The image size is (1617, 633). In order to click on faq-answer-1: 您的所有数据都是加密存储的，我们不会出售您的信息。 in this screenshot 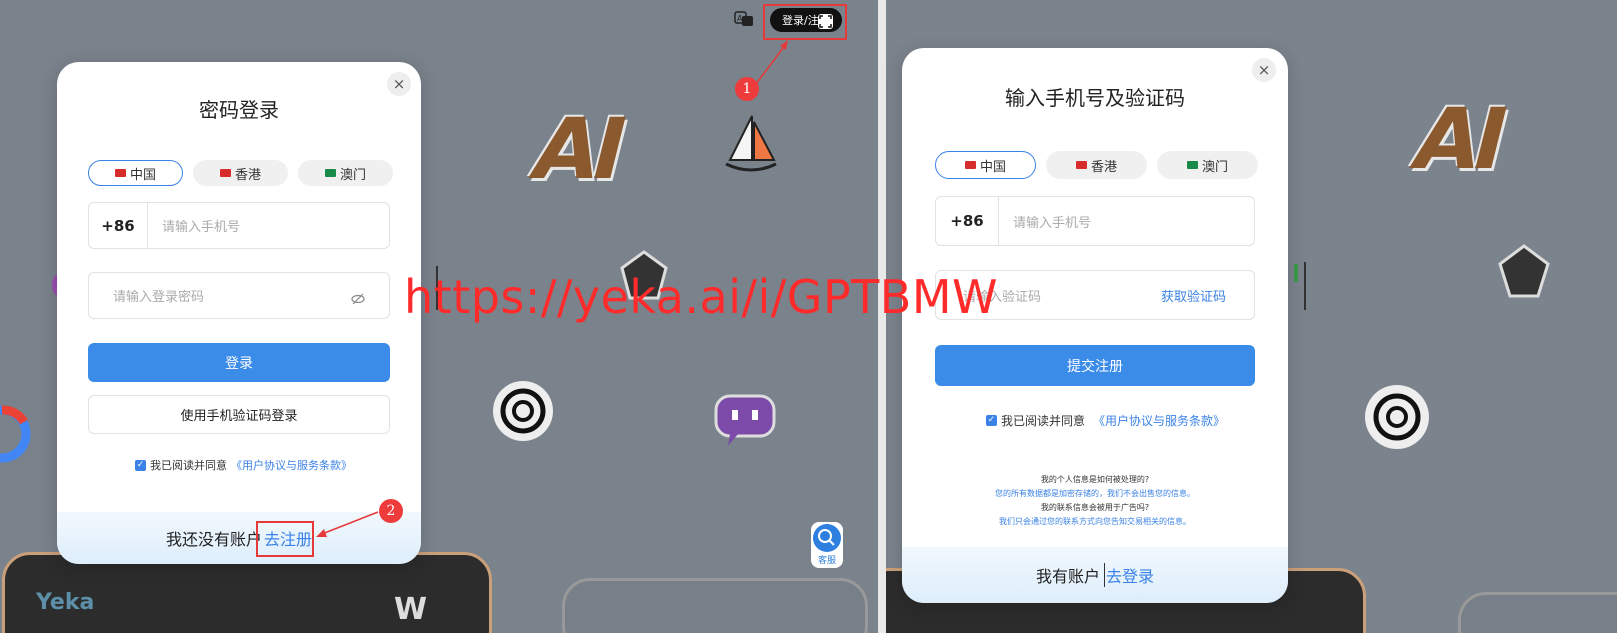, I will do `click(1095, 493)`.